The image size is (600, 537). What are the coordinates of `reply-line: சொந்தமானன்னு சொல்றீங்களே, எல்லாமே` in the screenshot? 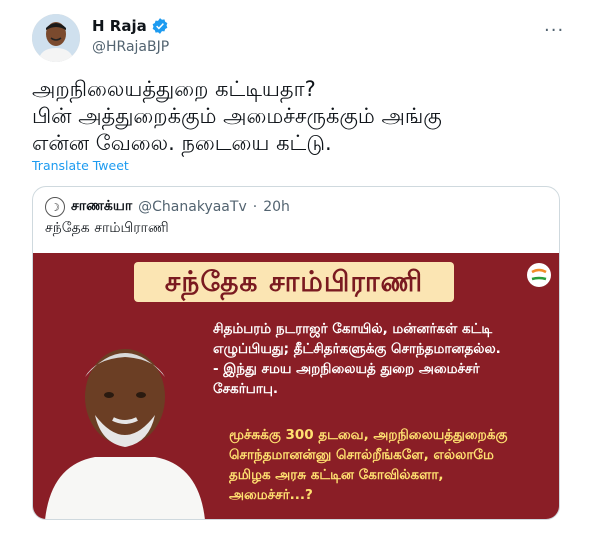 It's located at (361, 455).